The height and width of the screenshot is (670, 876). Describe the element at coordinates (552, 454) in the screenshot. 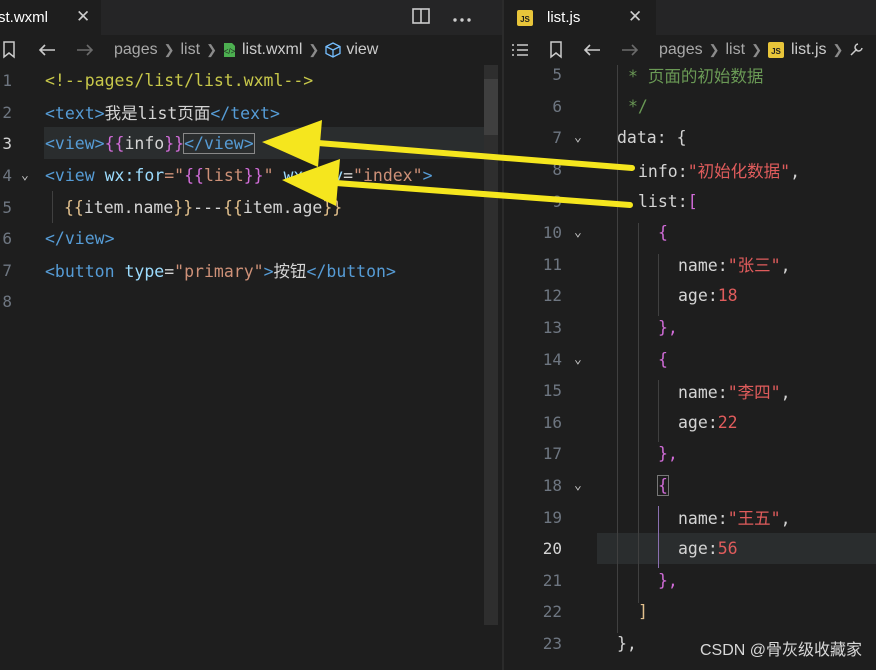

I see `line-number: 17` at that location.